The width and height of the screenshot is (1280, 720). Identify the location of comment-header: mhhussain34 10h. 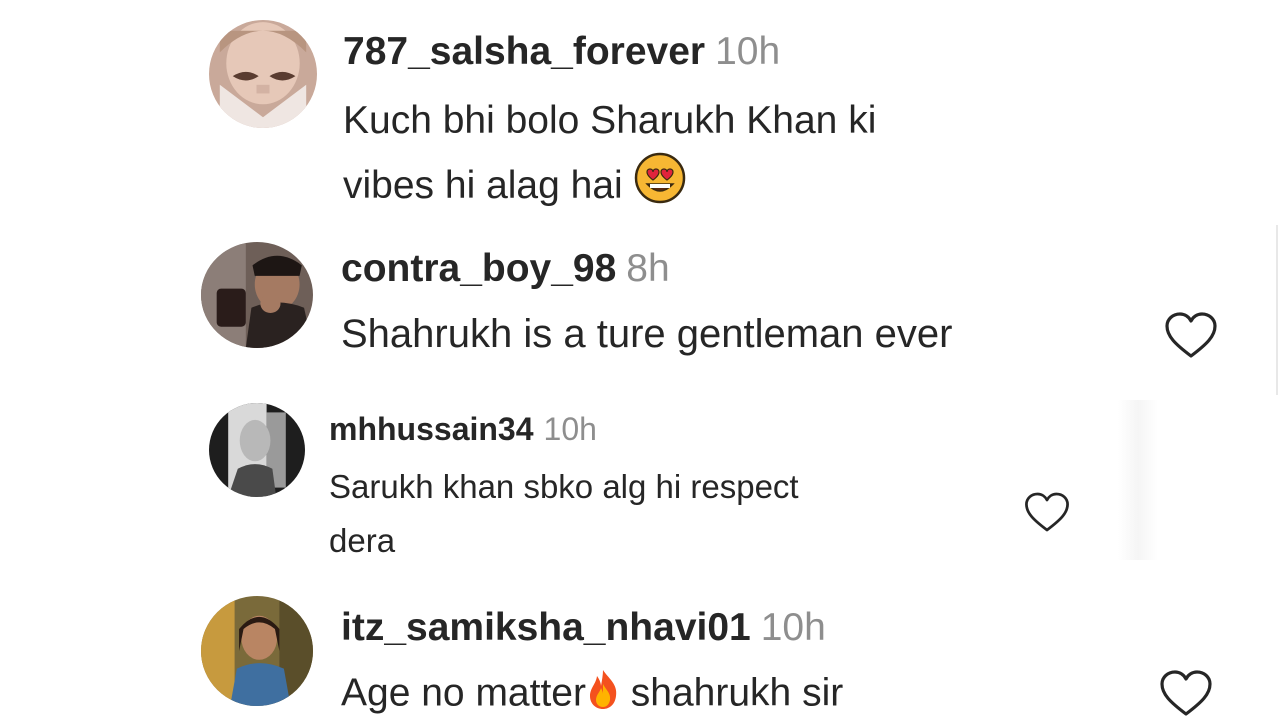
(463, 429).